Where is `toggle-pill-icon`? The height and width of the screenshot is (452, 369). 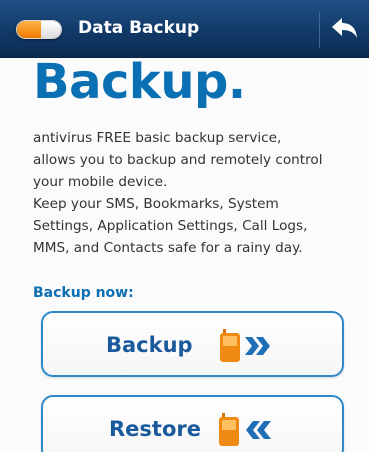
toggle-pill-icon is located at coordinates (39, 29).